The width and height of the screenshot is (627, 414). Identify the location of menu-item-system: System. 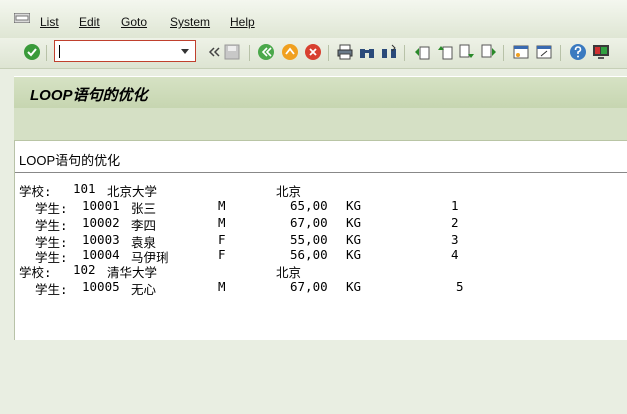
(190, 22).